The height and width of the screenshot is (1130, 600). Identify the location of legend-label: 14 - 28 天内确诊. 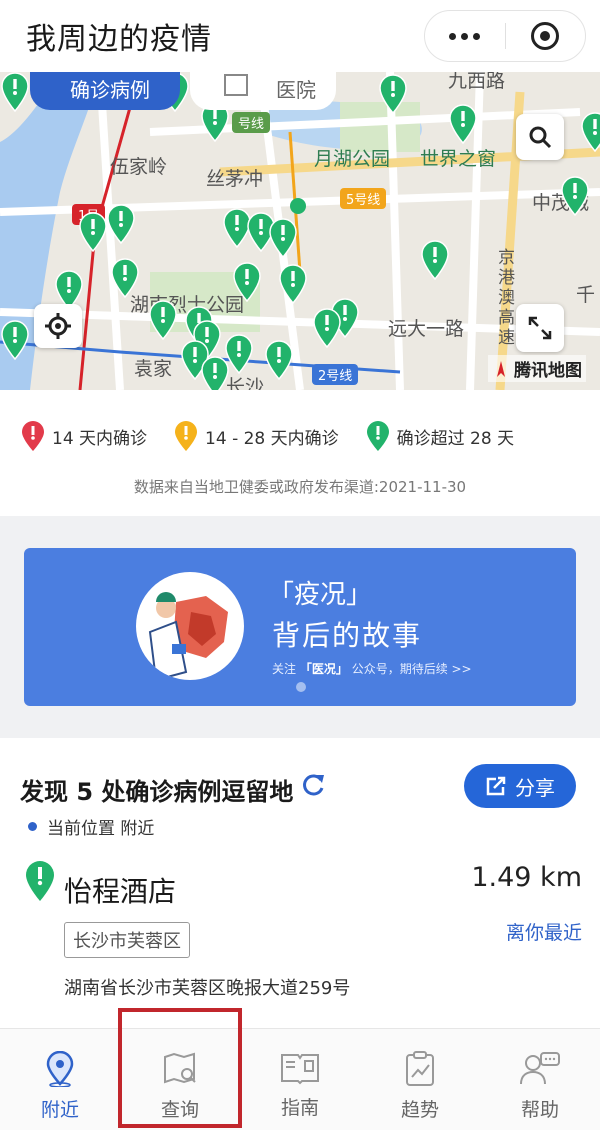
(272, 438).